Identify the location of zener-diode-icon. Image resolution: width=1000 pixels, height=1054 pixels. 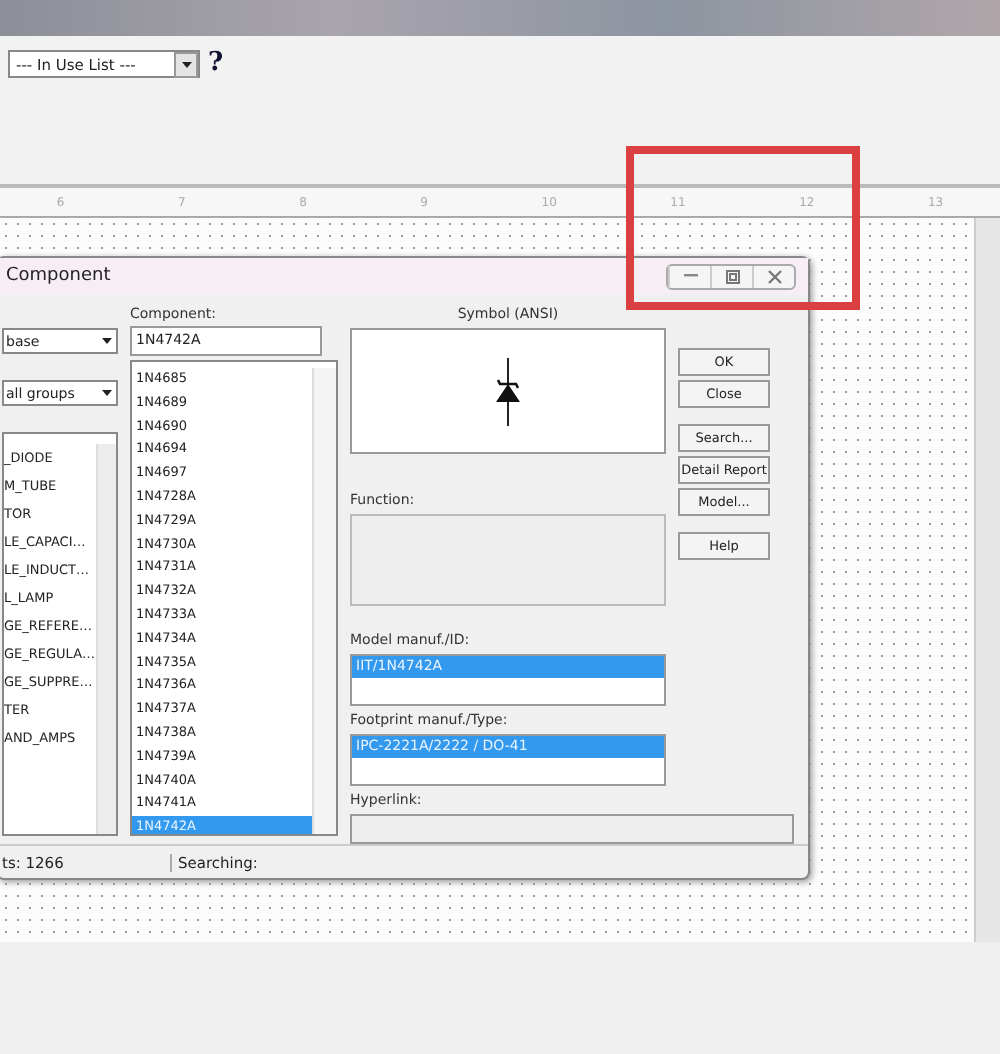
(508, 391).